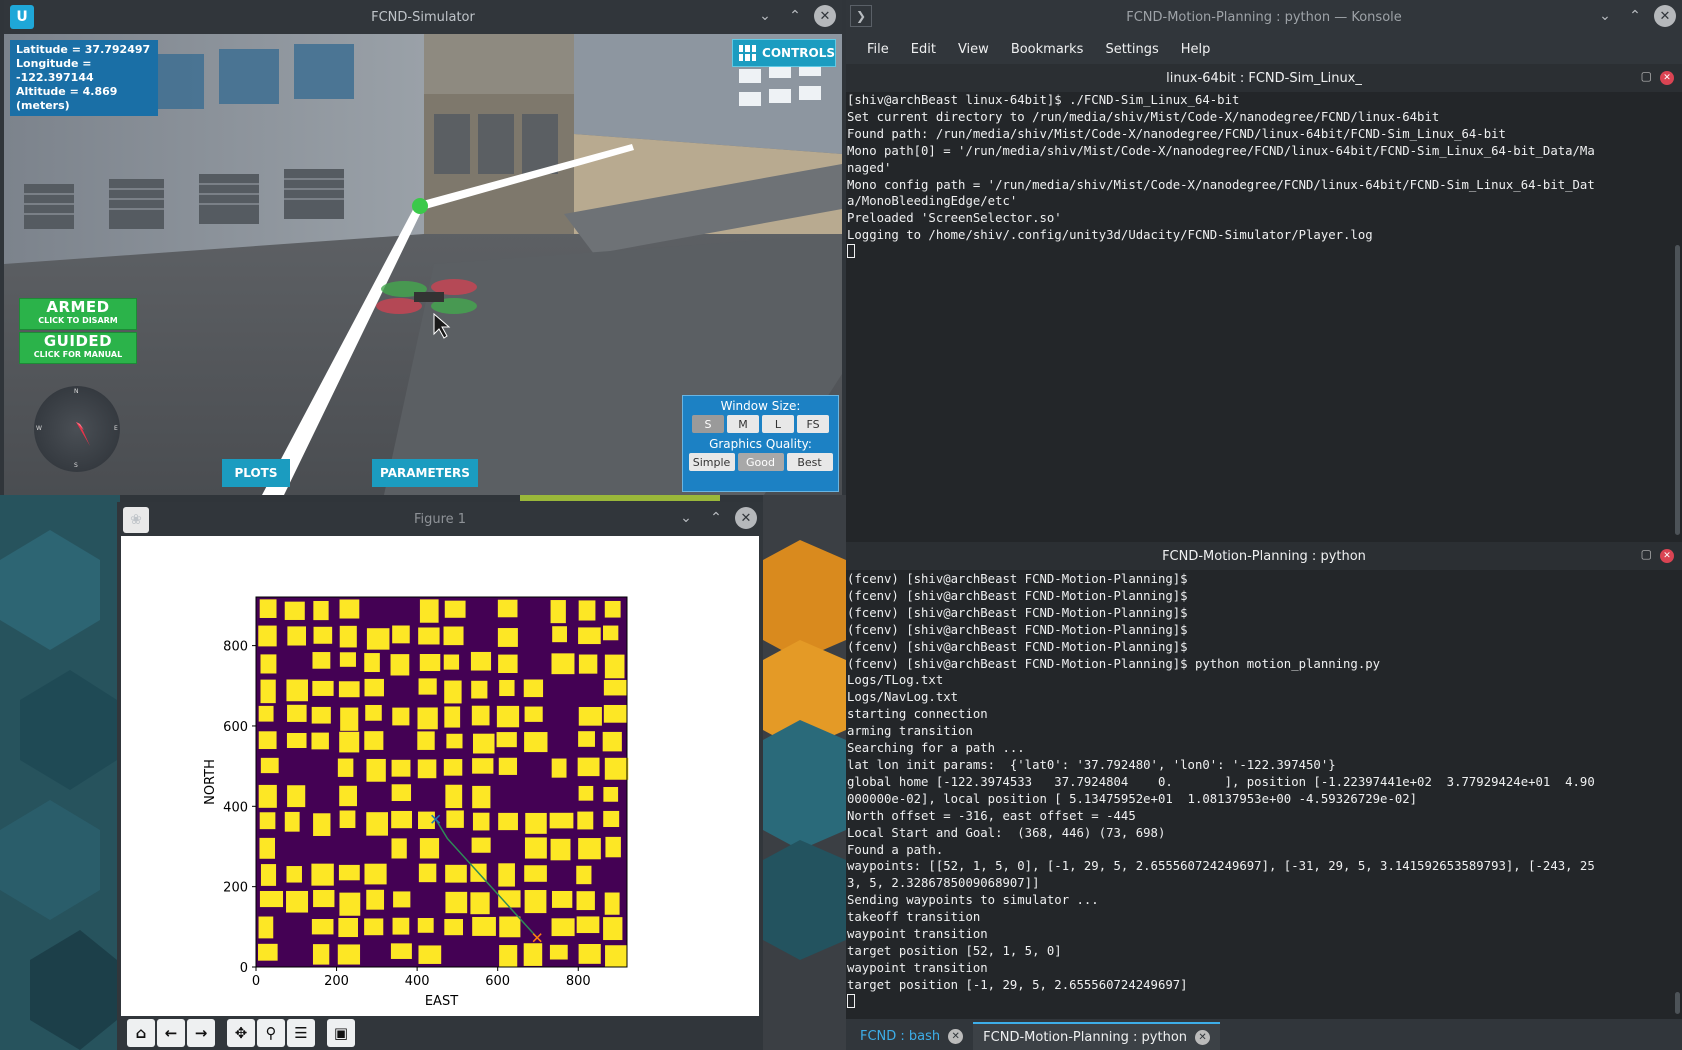 The height and width of the screenshot is (1050, 1682). What do you see at coordinates (201, 1033) in the screenshot?
I see `forward-icon: →` at bounding box center [201, 1033].